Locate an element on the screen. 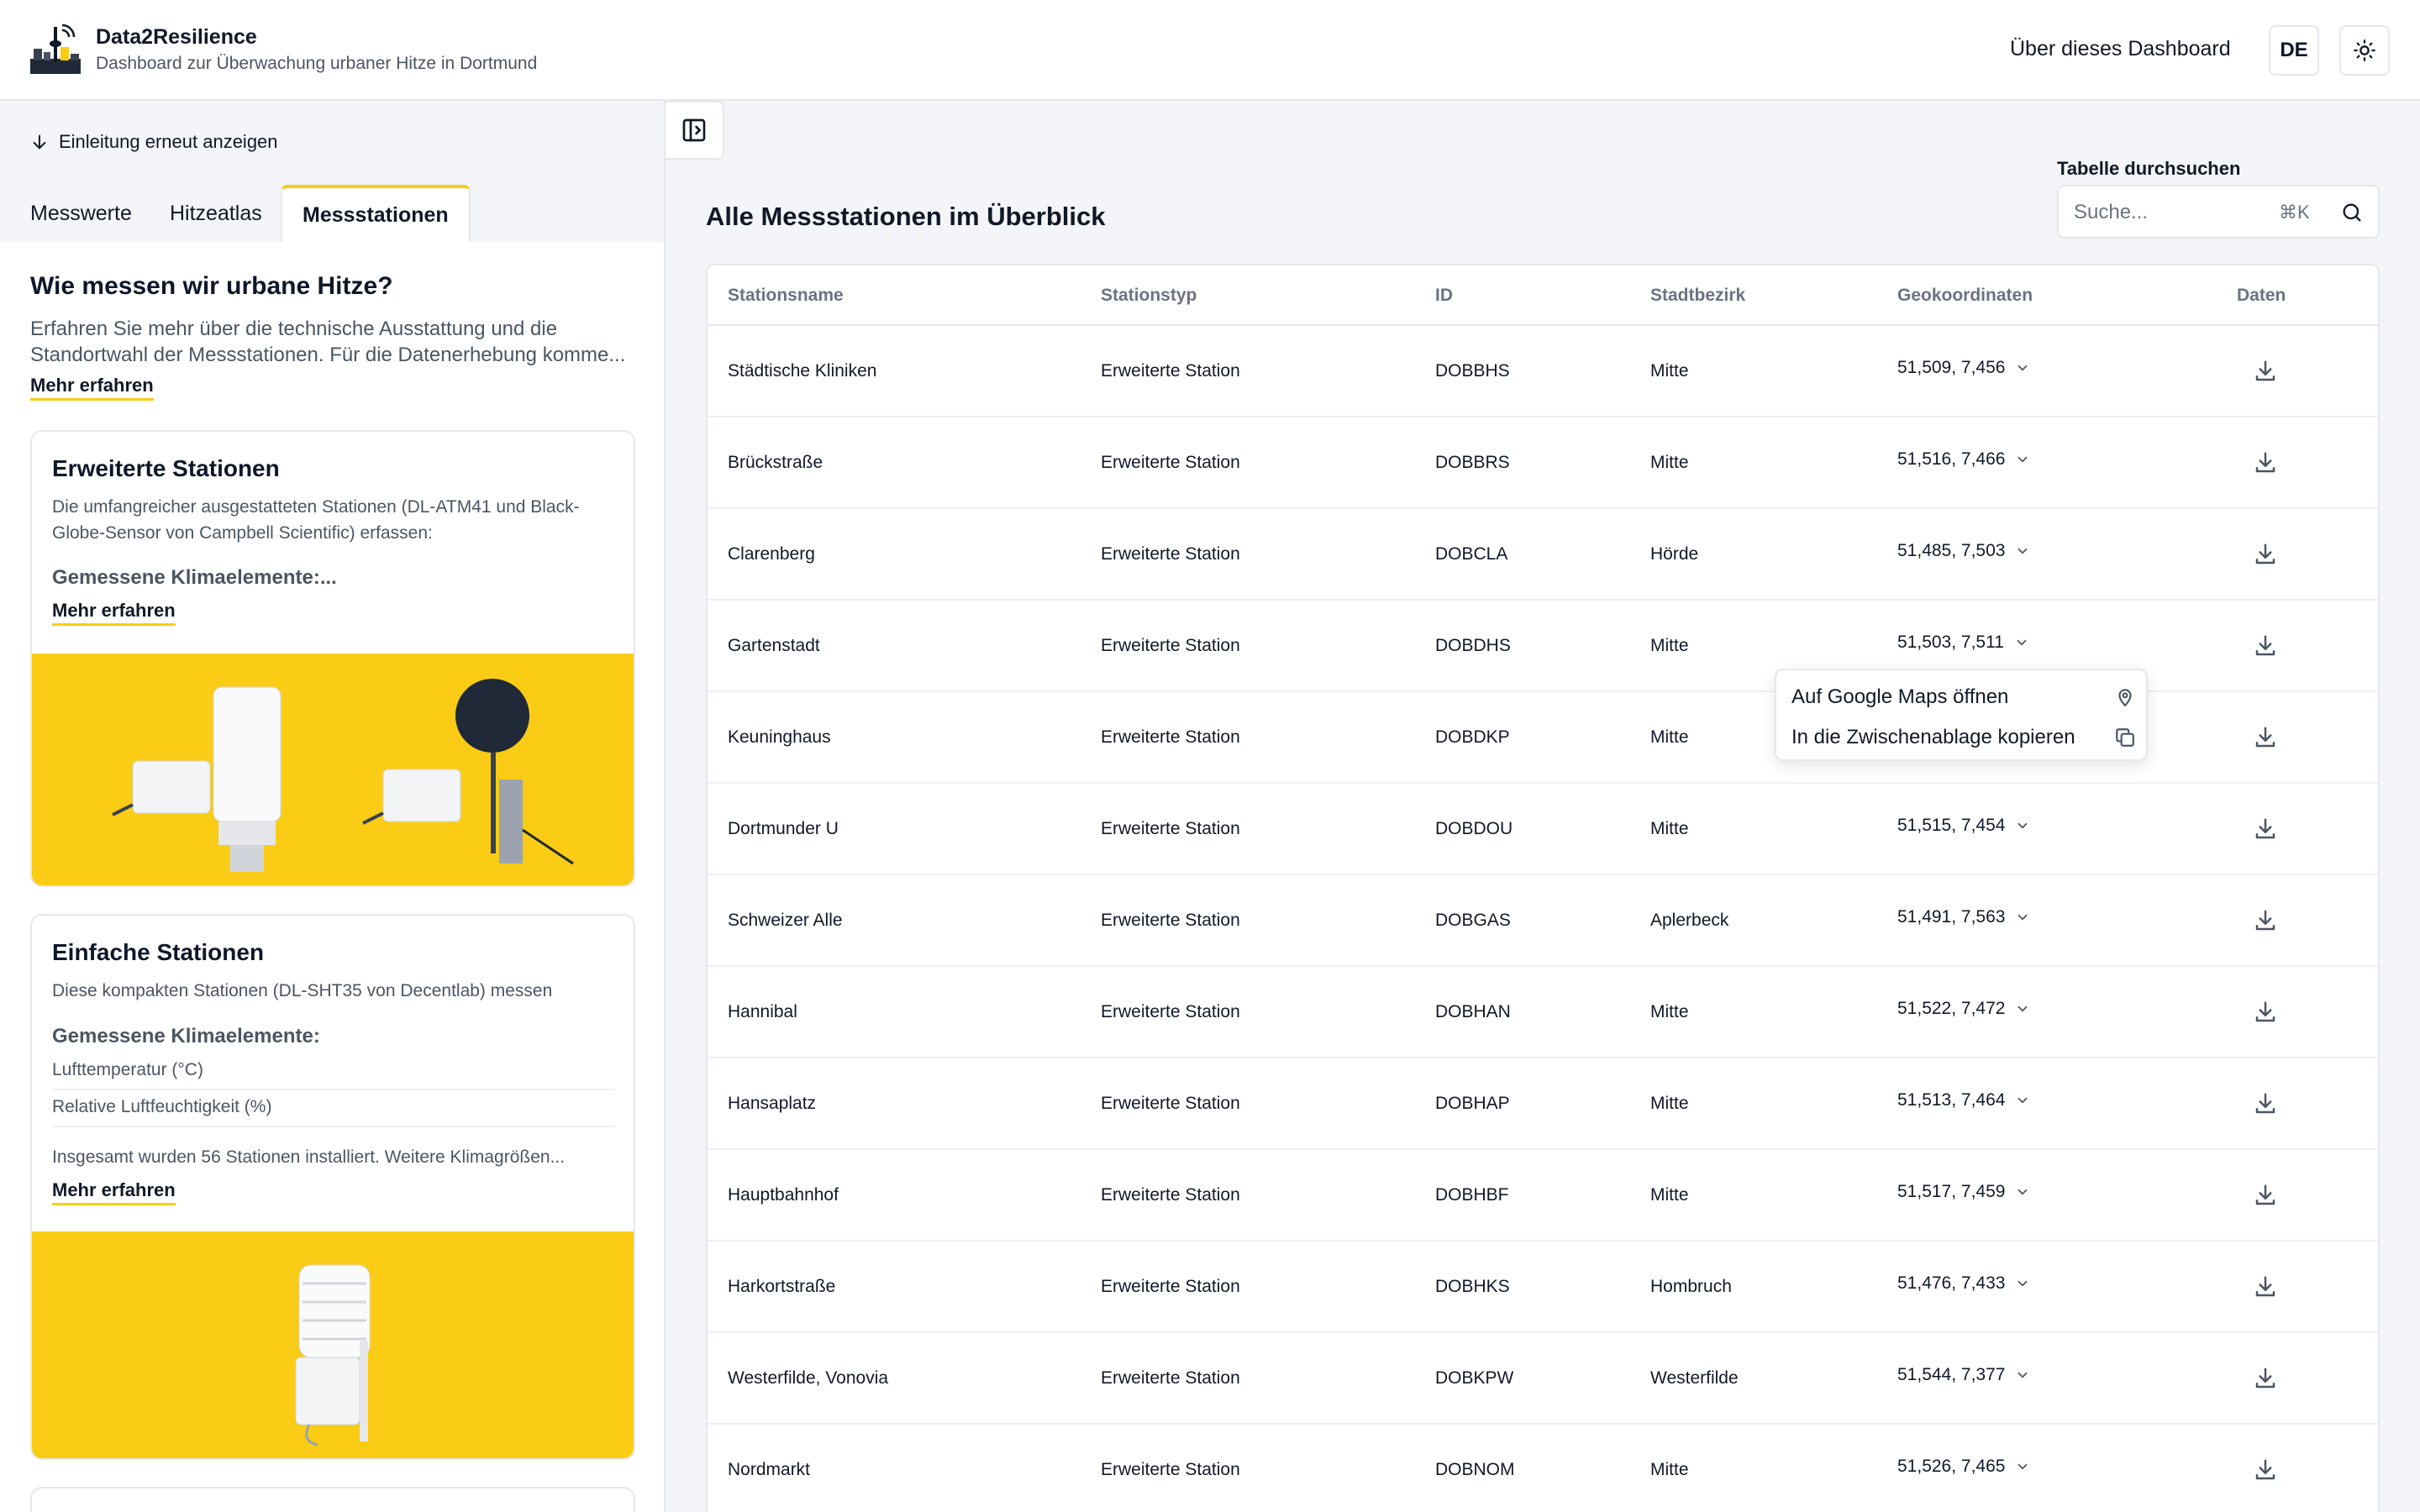 Image resolution: width=2420 pixels, height=1512 pixels. station-id: DOBDKP is located at coordinates (1472, 737).